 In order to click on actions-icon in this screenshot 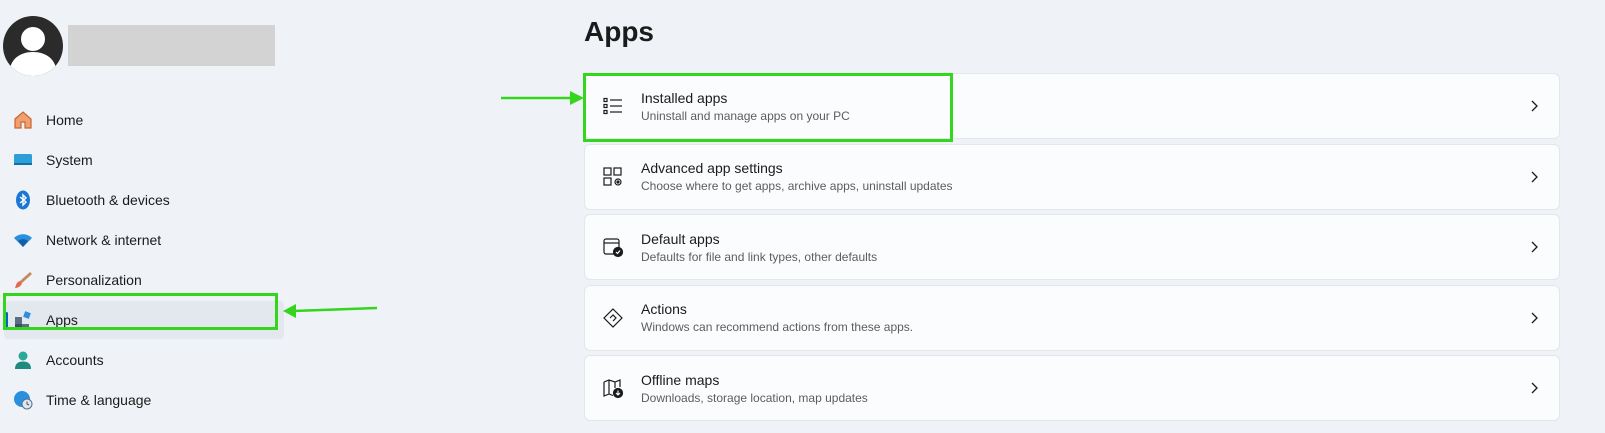, I will do `click(613, 318)`.